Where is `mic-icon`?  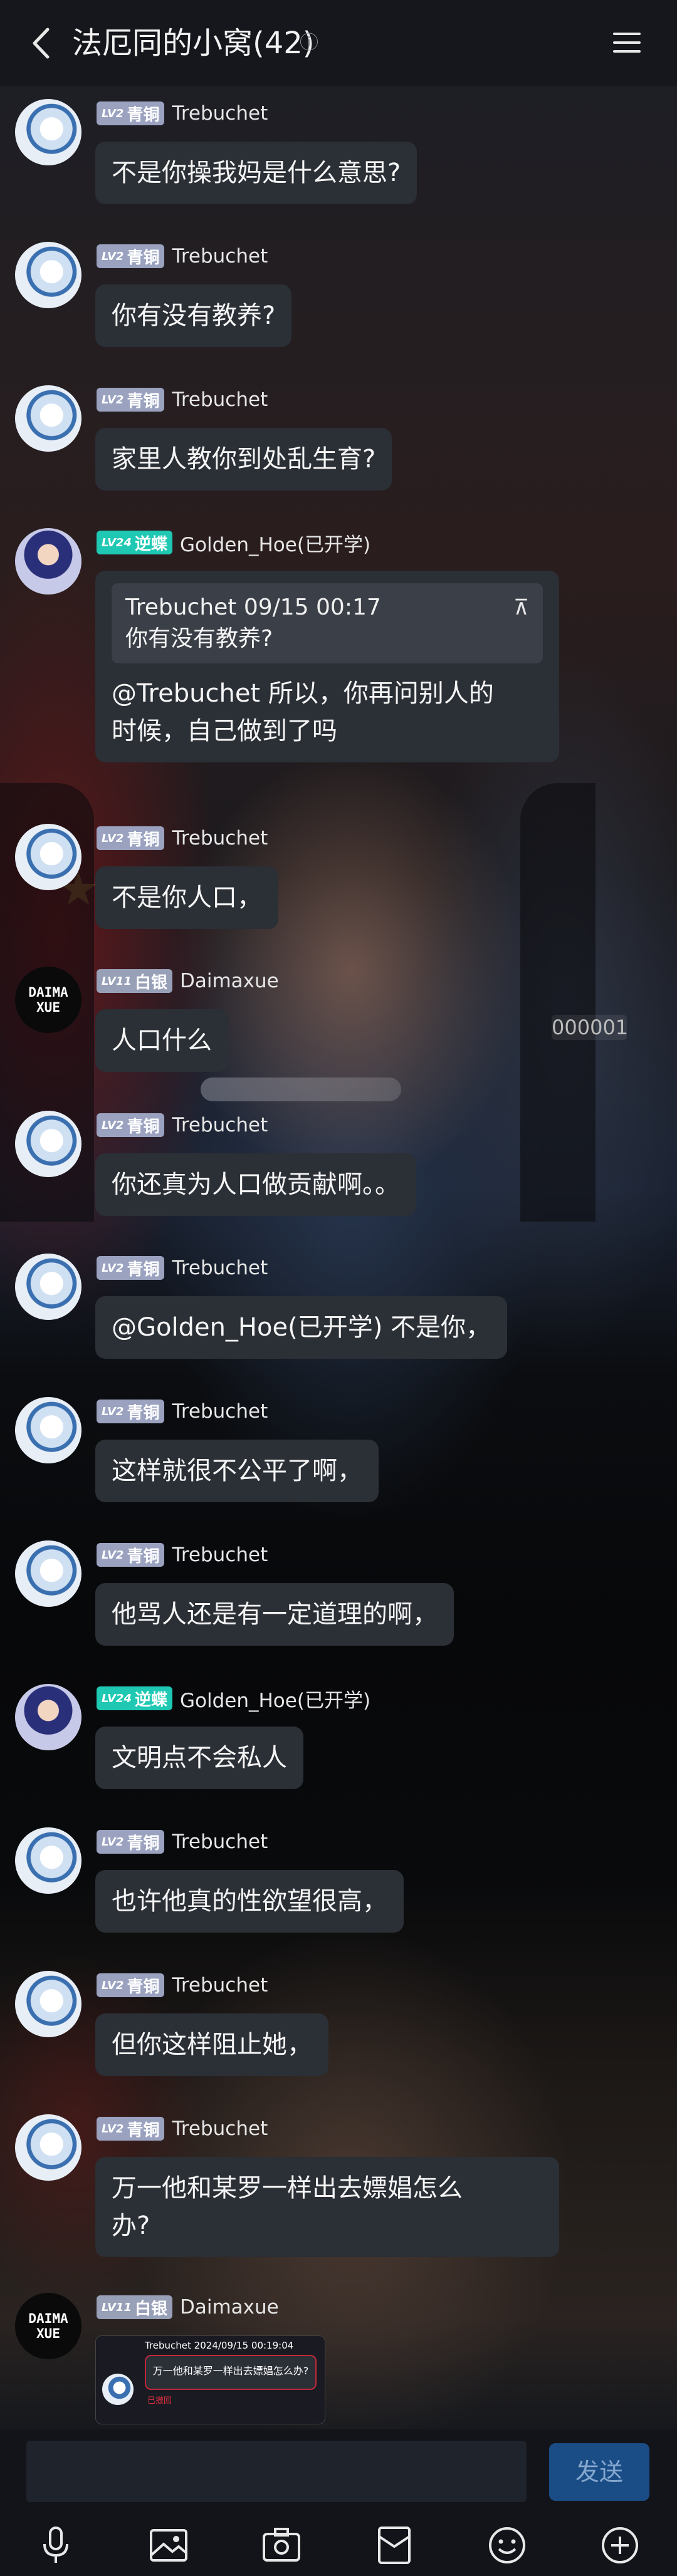
mic-icon is located at coordinates (55, 2545).